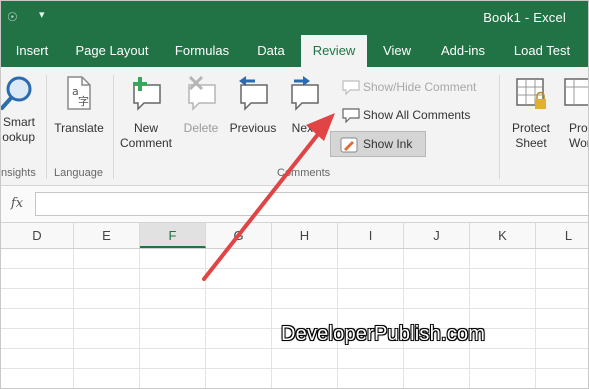 The width and height of the screenshot is (589, 389). What do you see at coordinates (383, 334) in the screenshot?
I see `watermark: DeveloperPublish.com` at bounding box center [383, 334].